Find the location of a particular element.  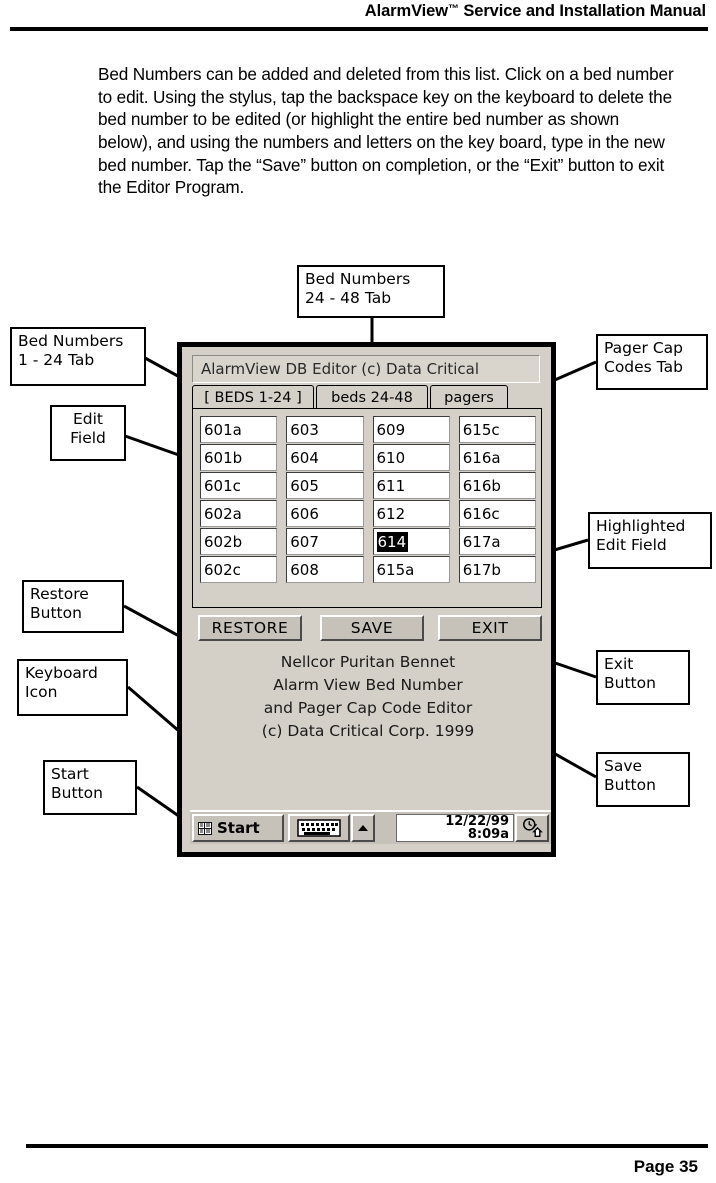

taskbar-clock: 12/22/99 8:09a is located at coordinates (455, 828).